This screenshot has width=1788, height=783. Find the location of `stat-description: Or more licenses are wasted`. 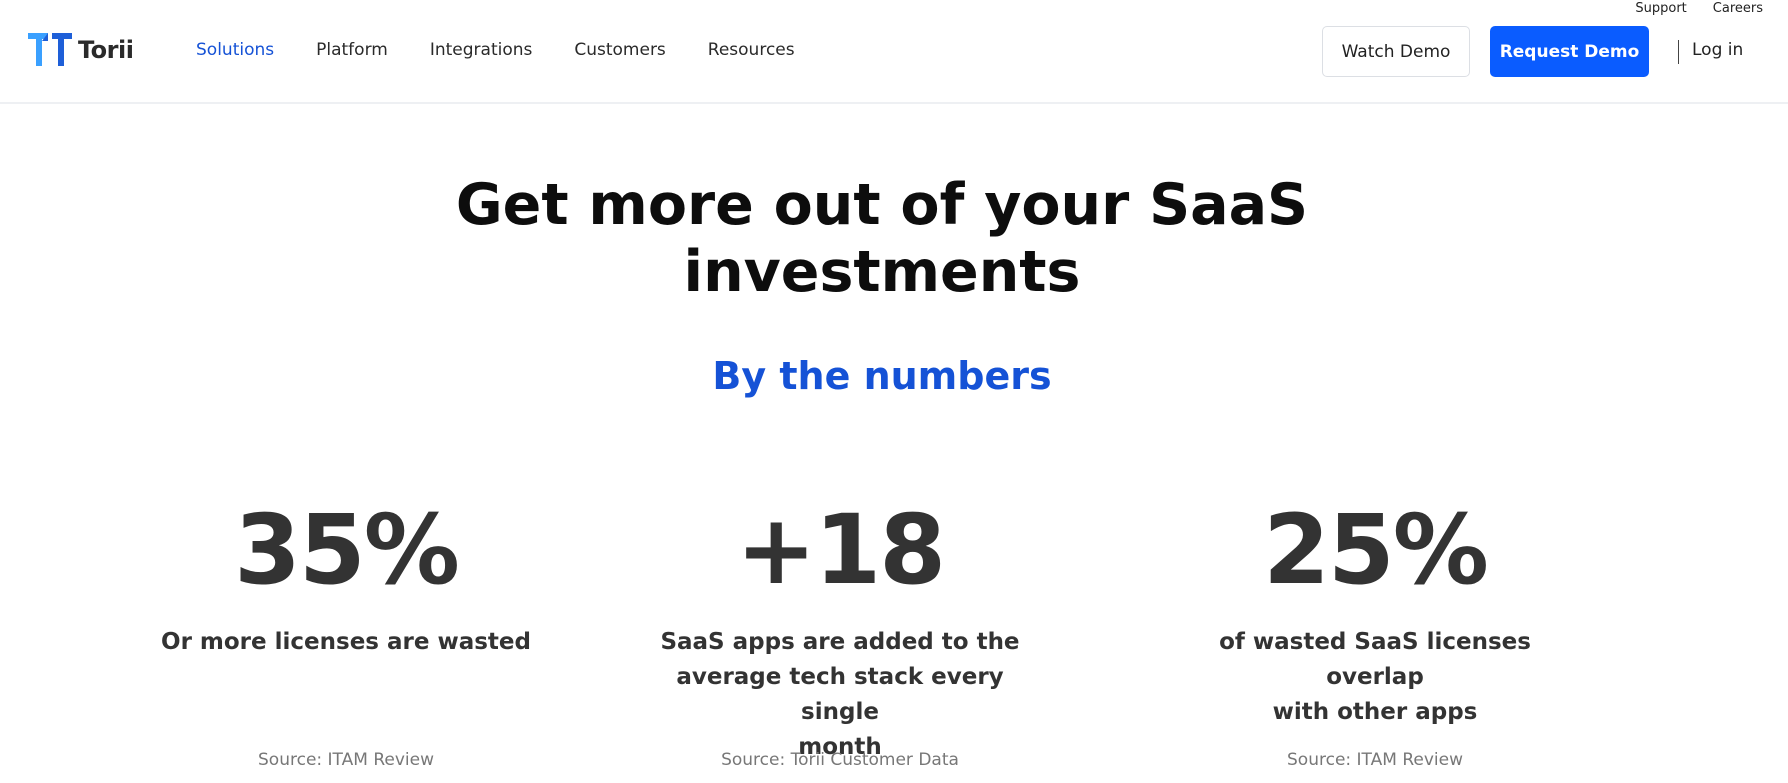

stat-description: Or more licenses are wasted is located at coordinates (346, 642).